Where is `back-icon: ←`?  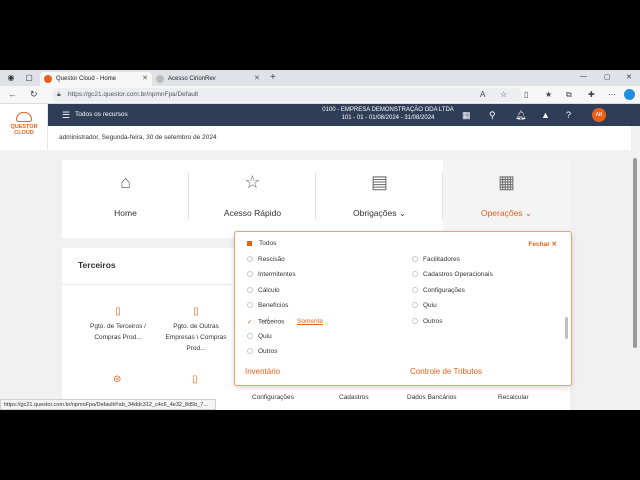 back-icon: ← is located at coordinates (12, 94).